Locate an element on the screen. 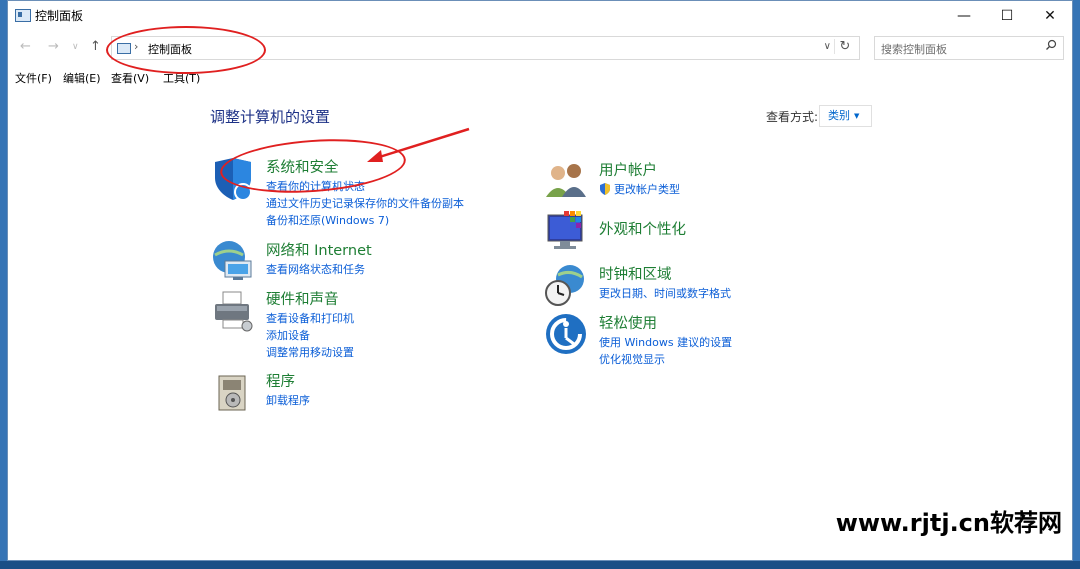 The width and height of the screenshot is (1080, 569). category-title-appearance-personalization: 外观和个性化 is located at coordinates (642, 228).